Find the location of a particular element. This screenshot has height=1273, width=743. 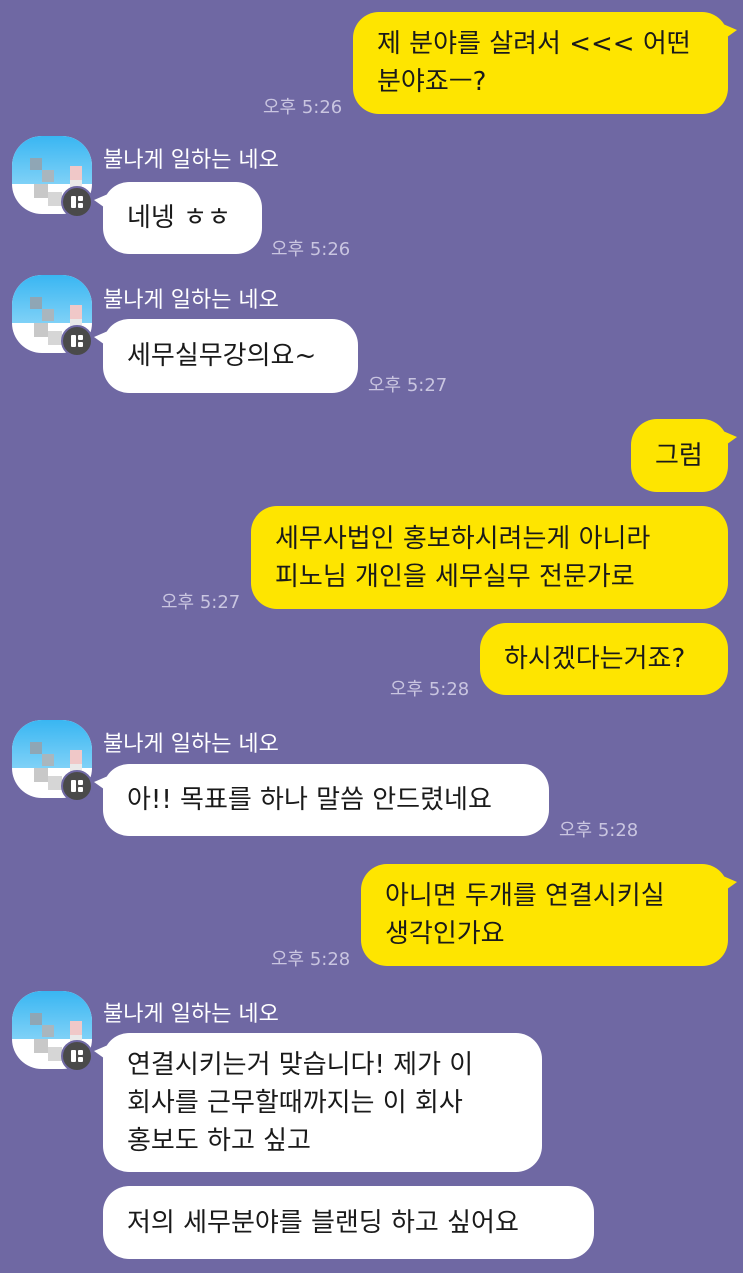

my-message-bubble: 하시겠다는거죠? is located at coordinates (604, 659).